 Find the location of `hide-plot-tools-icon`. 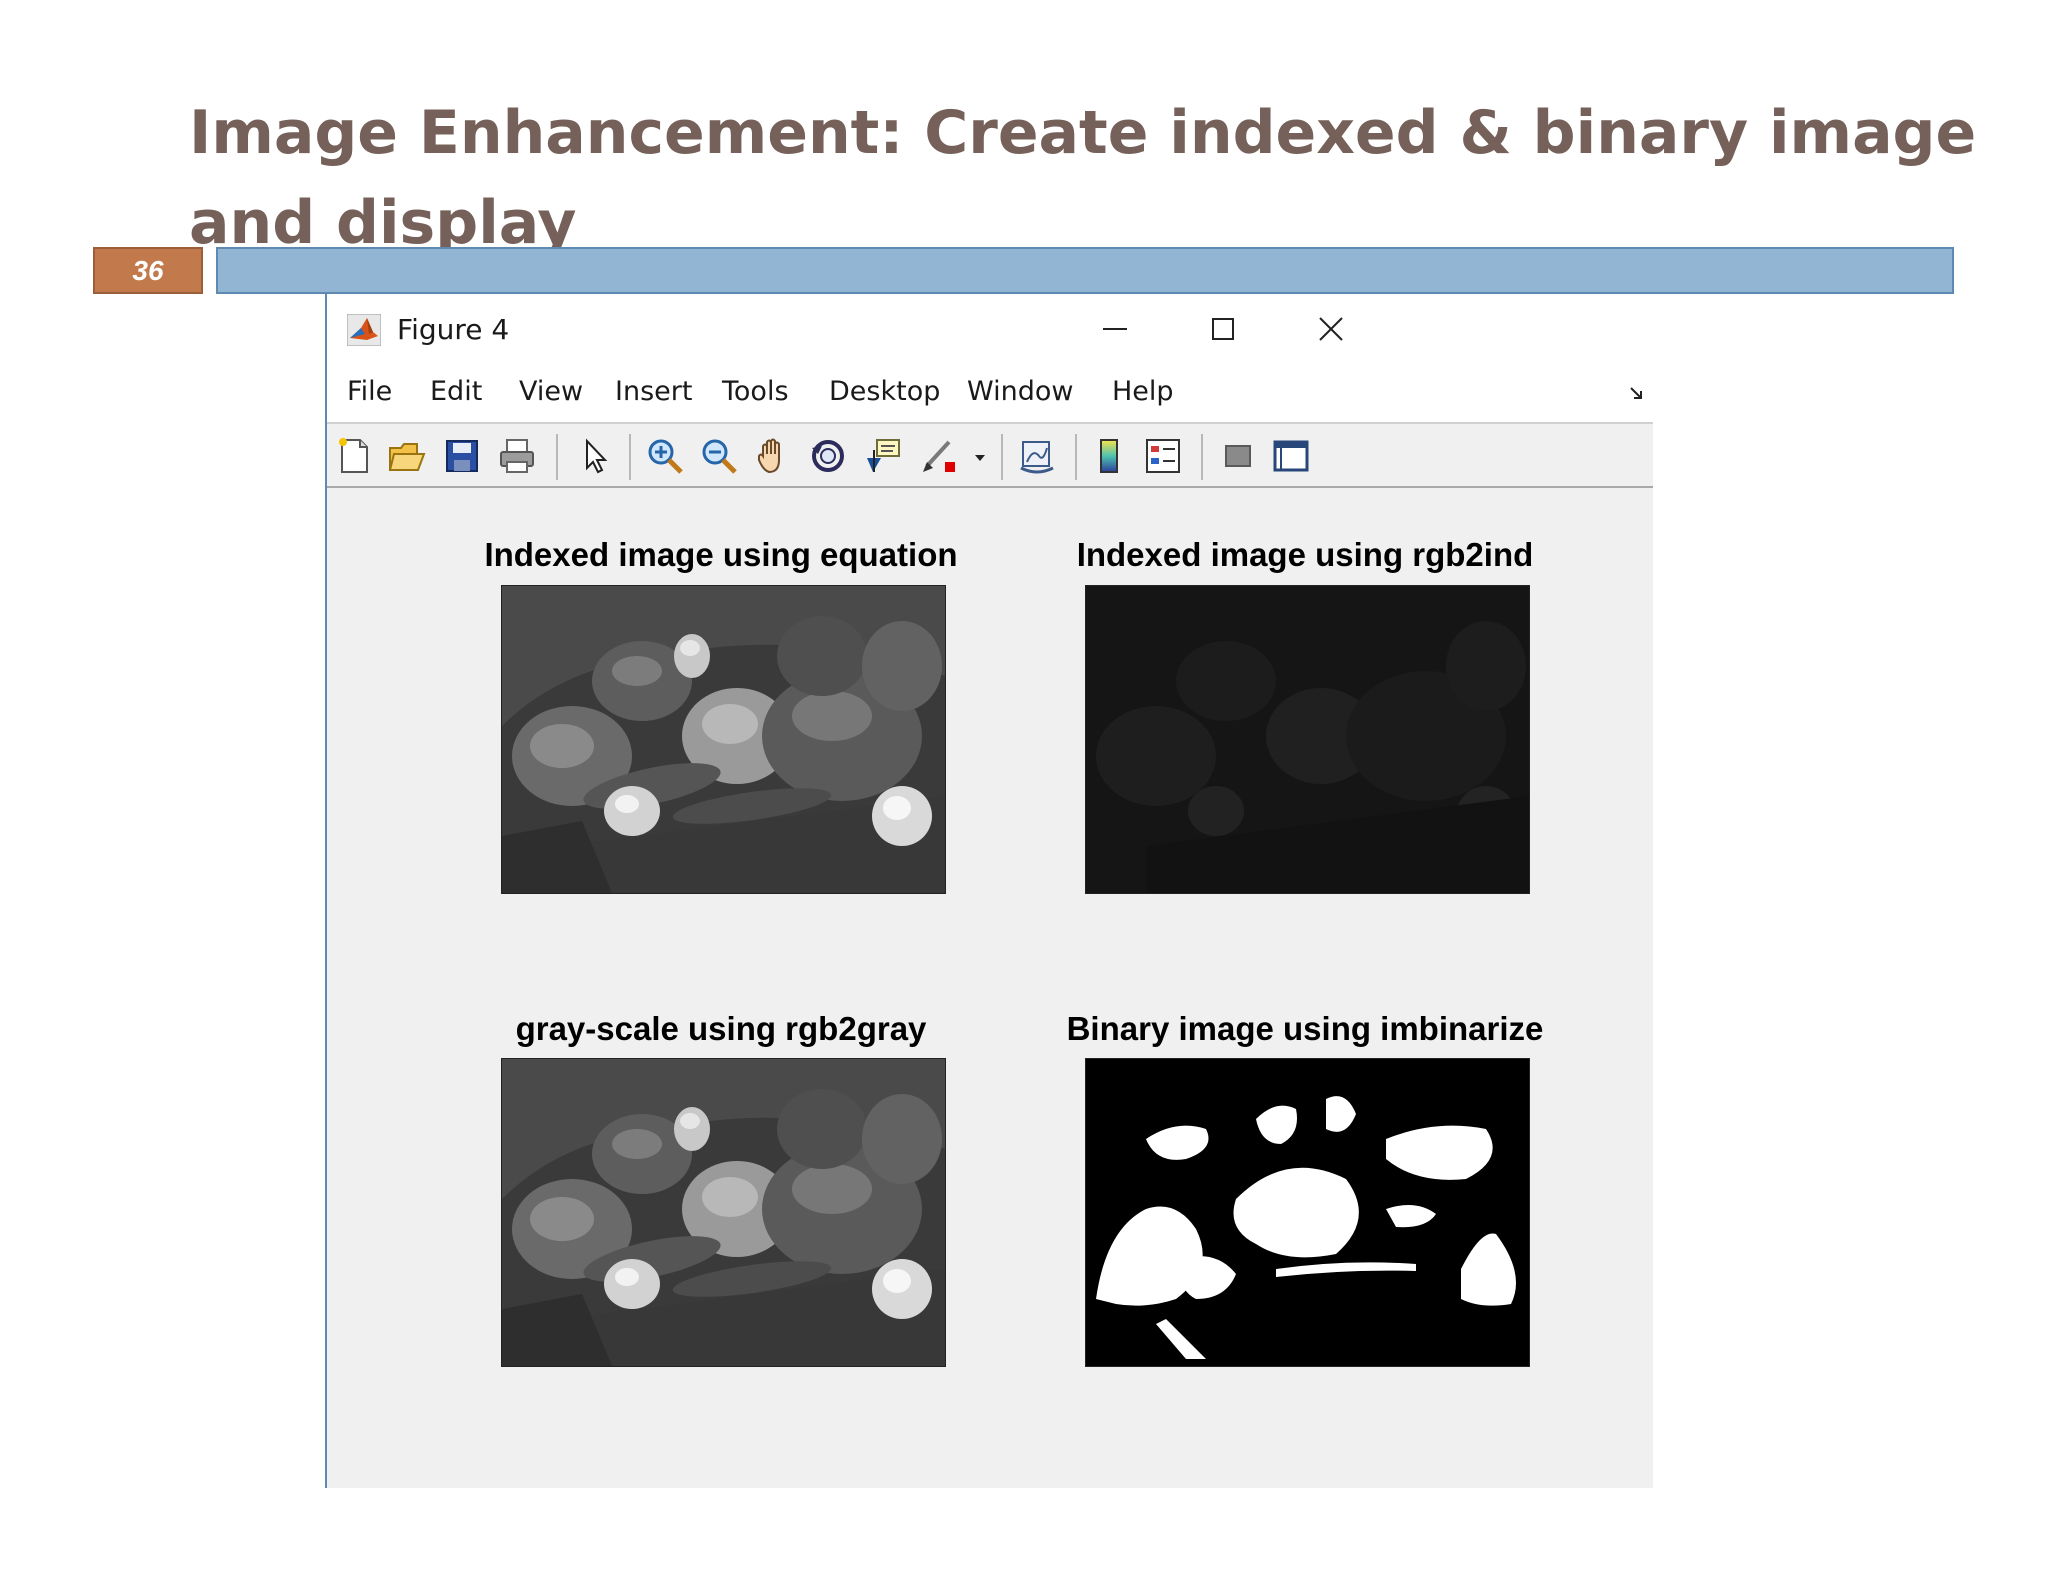

hide-plot-tools-icon is located at coordinates (1238, 456).